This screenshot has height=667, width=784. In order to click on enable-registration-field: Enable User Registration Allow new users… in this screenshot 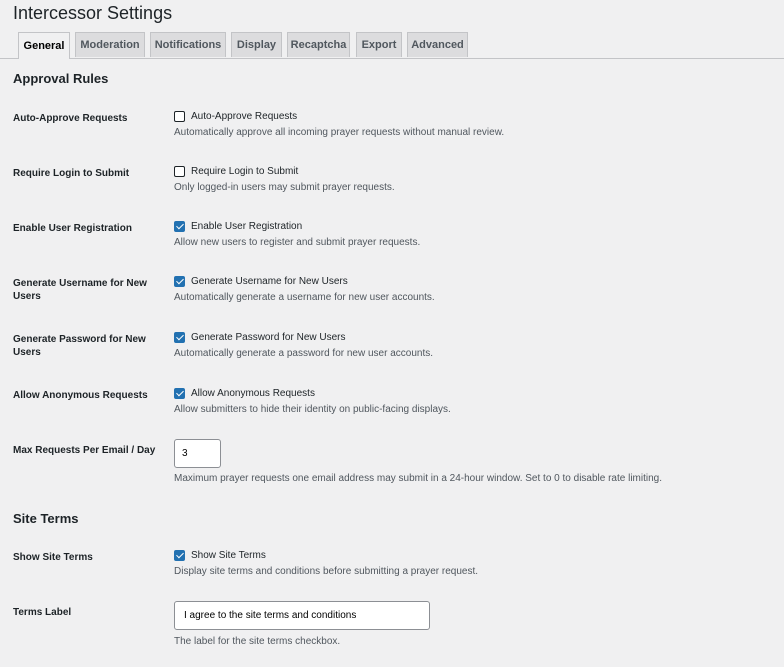, I will do `click(297, 233)`.